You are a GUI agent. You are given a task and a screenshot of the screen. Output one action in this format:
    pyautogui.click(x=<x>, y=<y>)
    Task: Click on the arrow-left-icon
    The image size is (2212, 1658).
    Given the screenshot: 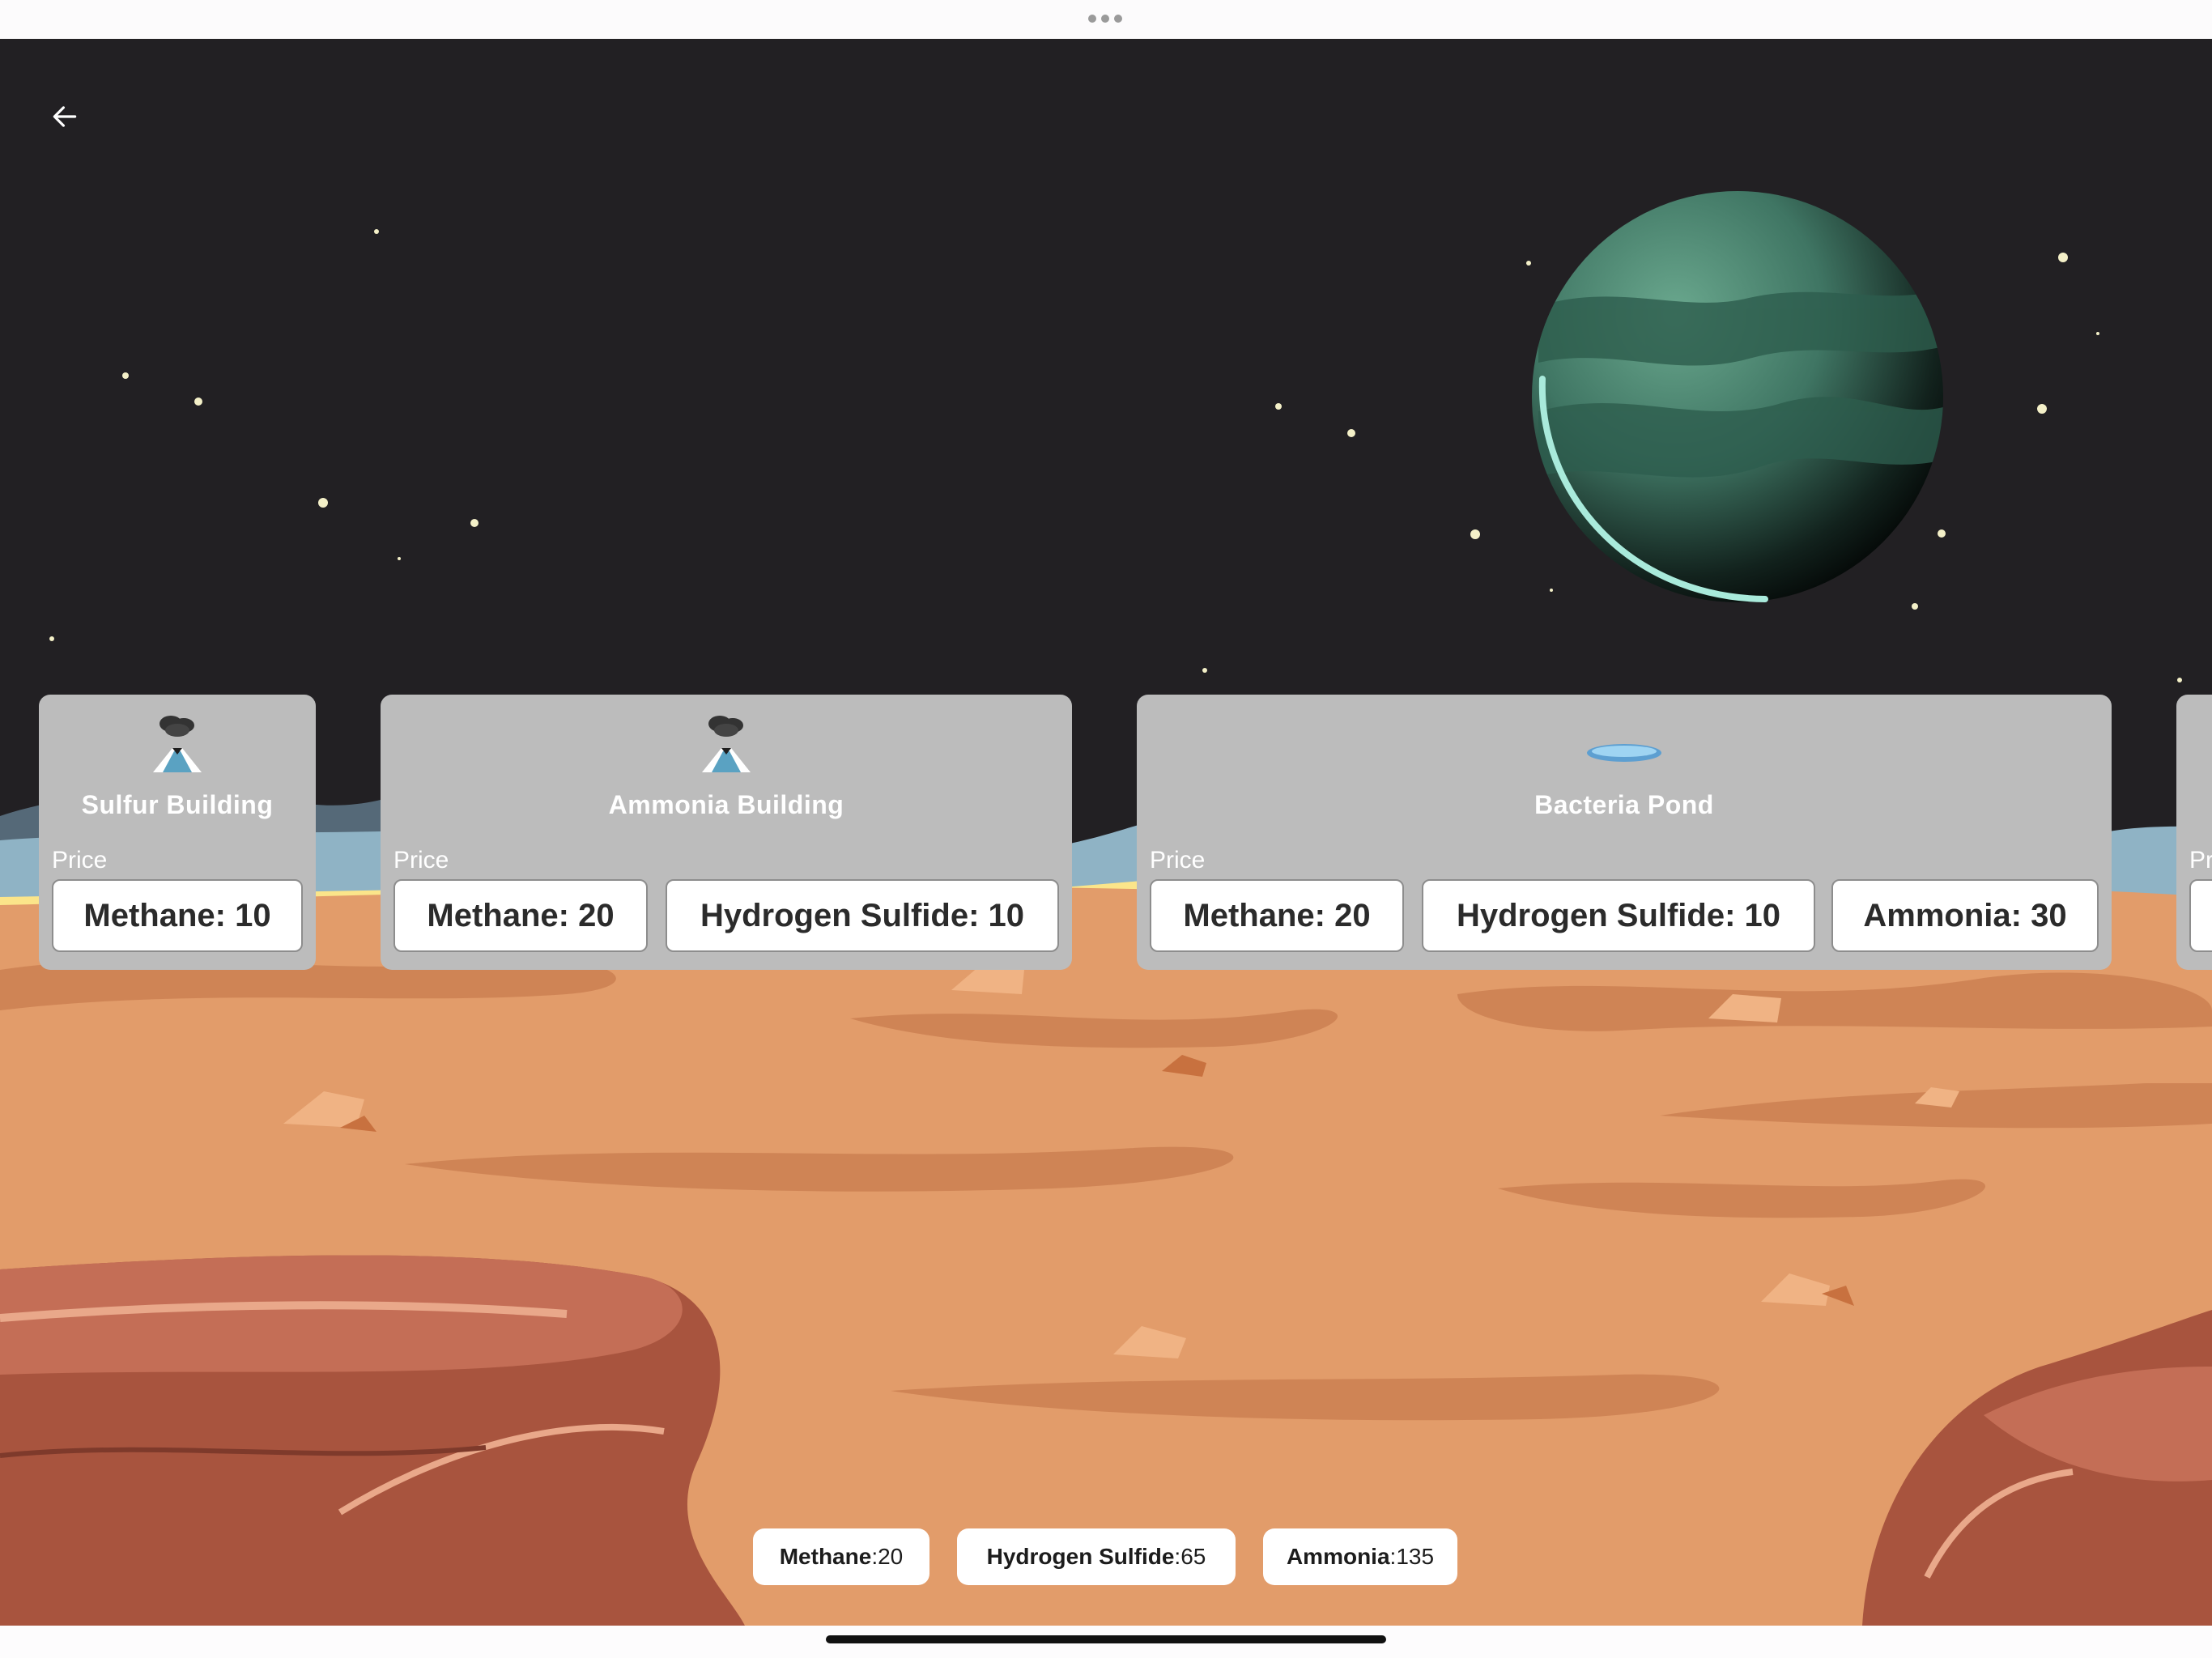 What is the action you would take?
    pyautogui.click(x=65, y=116)
    